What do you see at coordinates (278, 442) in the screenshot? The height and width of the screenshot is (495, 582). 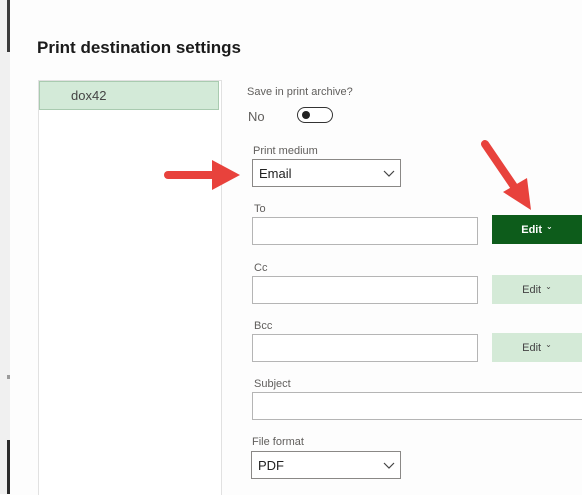 I see `file-format-label: File format` at bounding box center [278, 442].